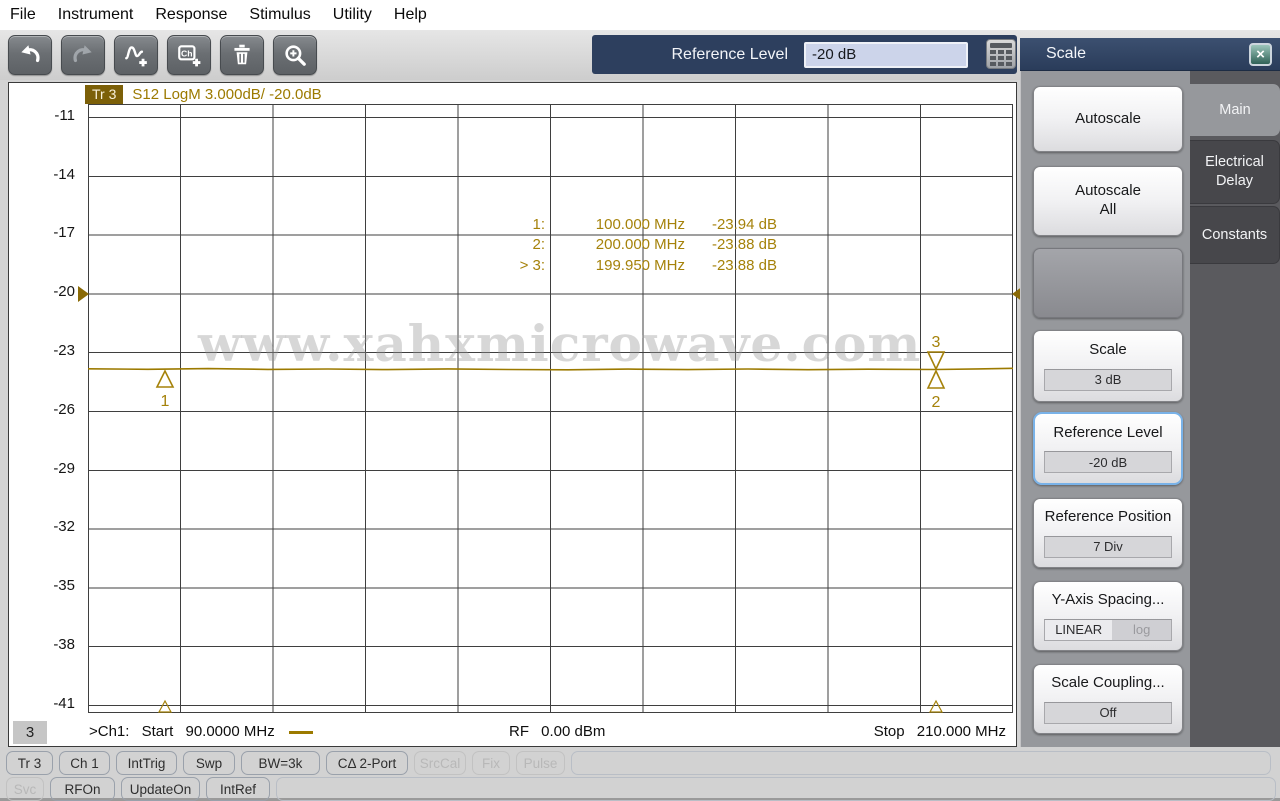  I want to click on keypad-button, so click(1001, 54).